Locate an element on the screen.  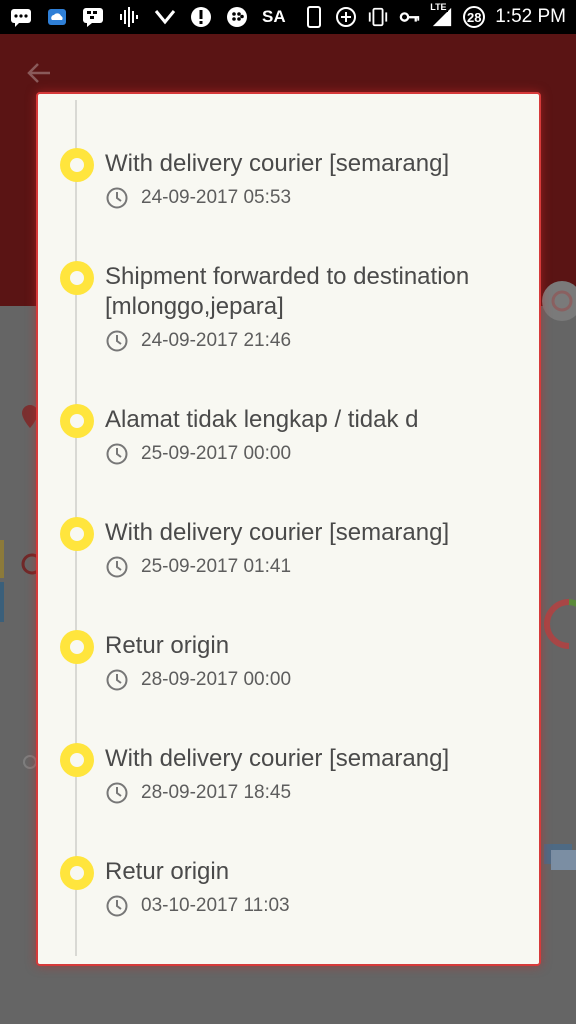
timestamp-row: 03-10-2017 11:03 is located at coordinates (197, 906).